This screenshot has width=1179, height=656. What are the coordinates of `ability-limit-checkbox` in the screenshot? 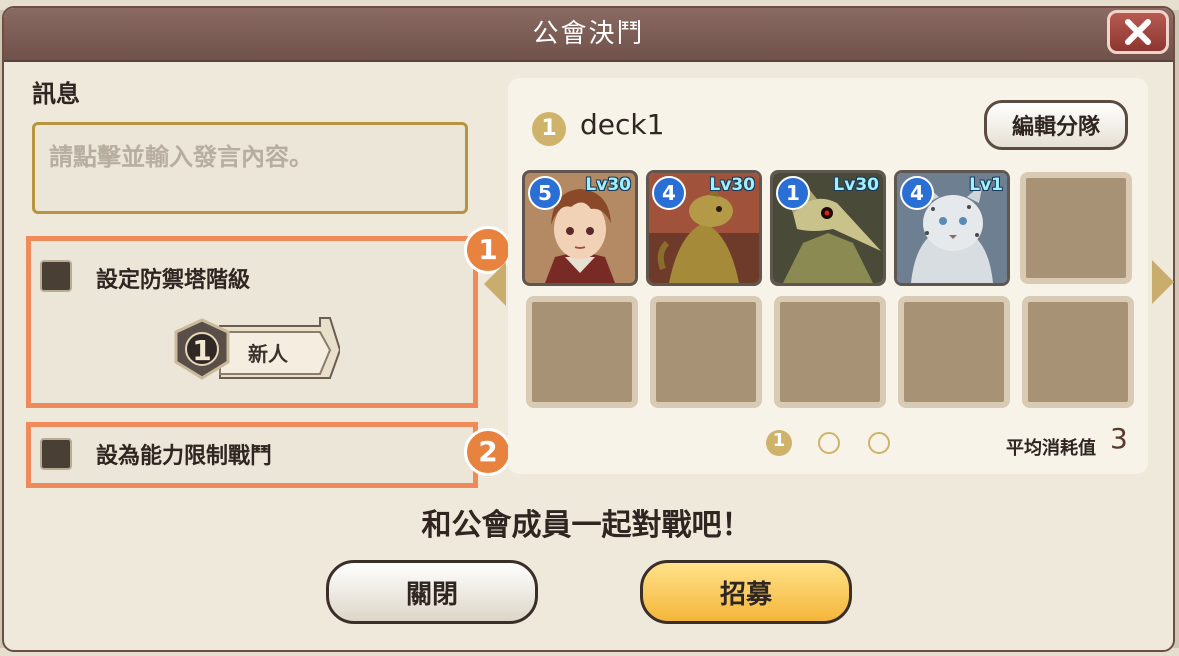 It's located at (56, 454).